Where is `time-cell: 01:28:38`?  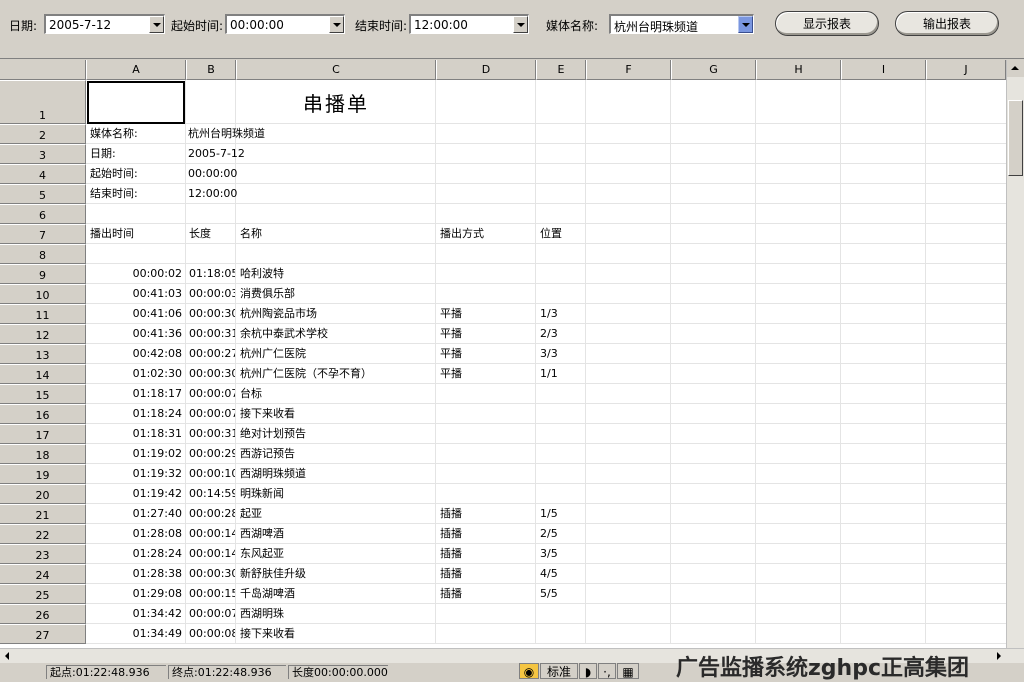
time-cell: 01:28:38 is located at coordinates (135, 574).